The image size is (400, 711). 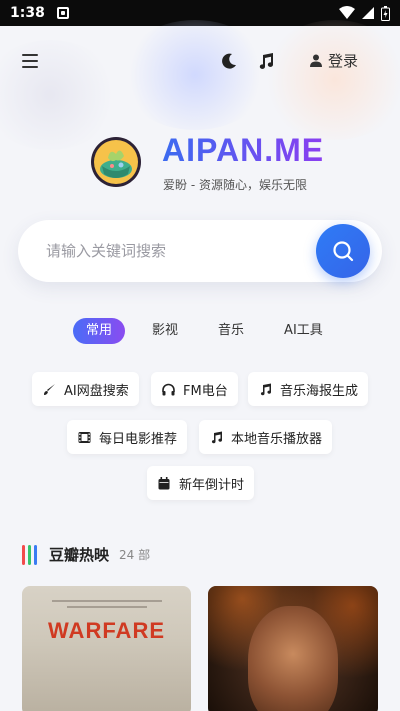 I want to click on tab-music: 音乐, so click(x=231, y=331).